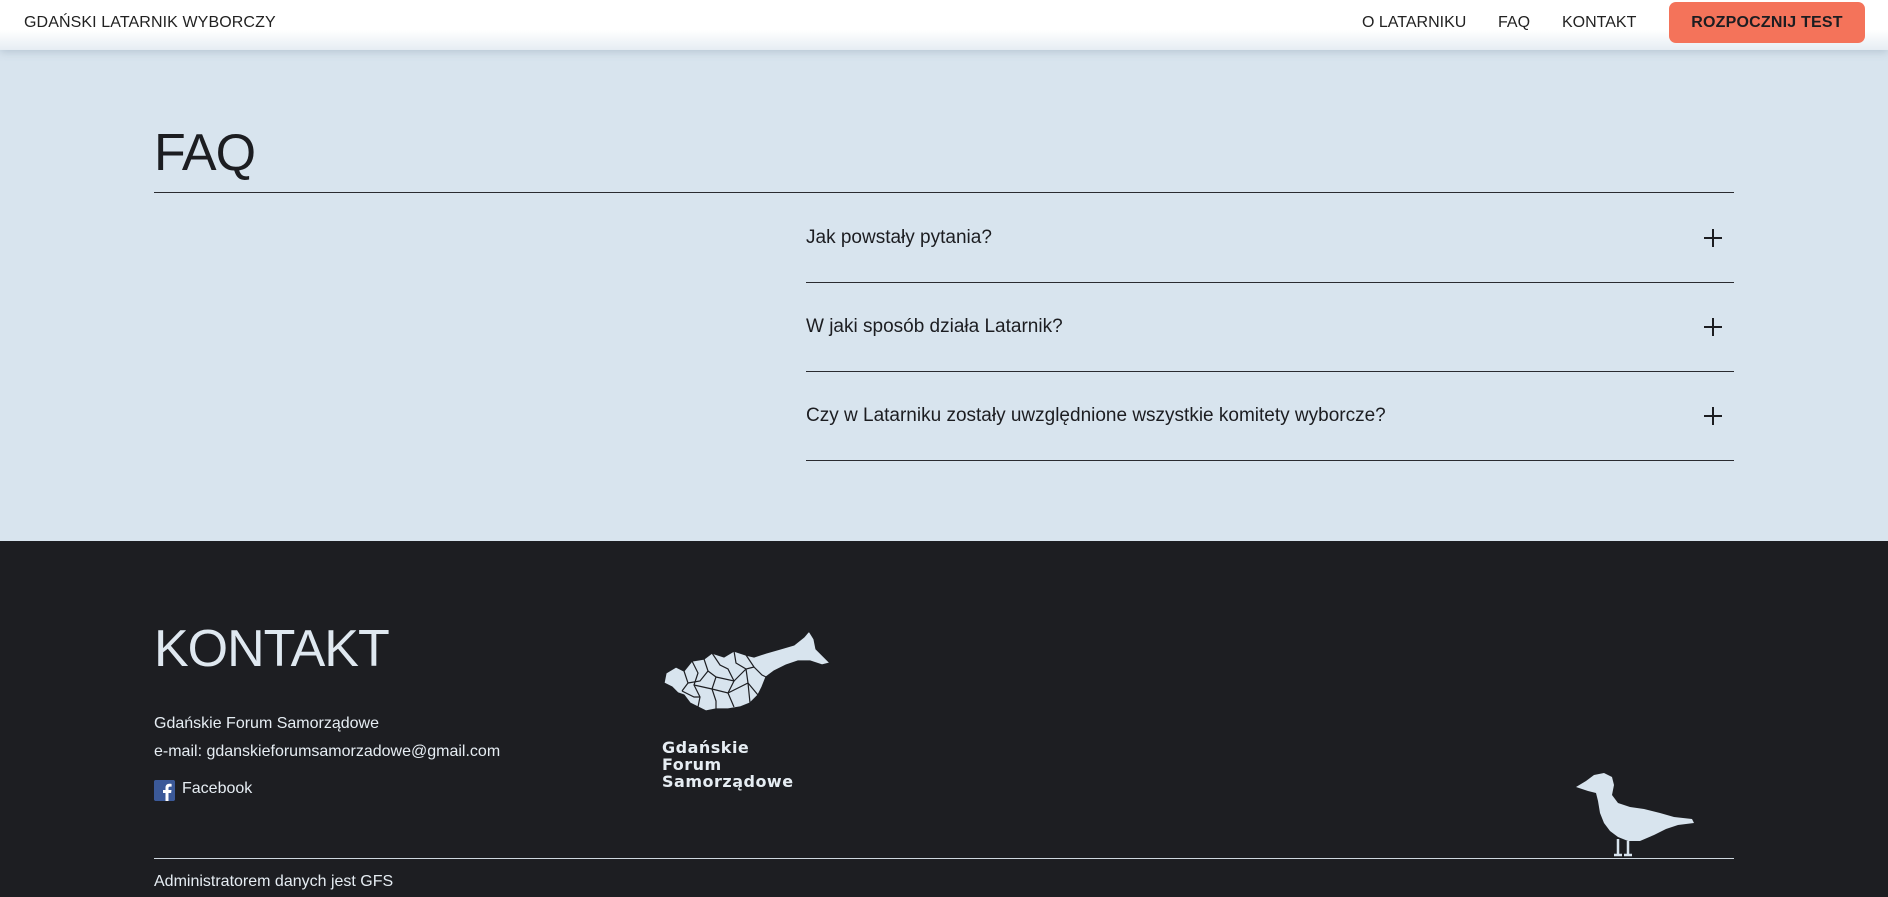  I want to click on contact-heading: KONTAKT, so click(272, 649).